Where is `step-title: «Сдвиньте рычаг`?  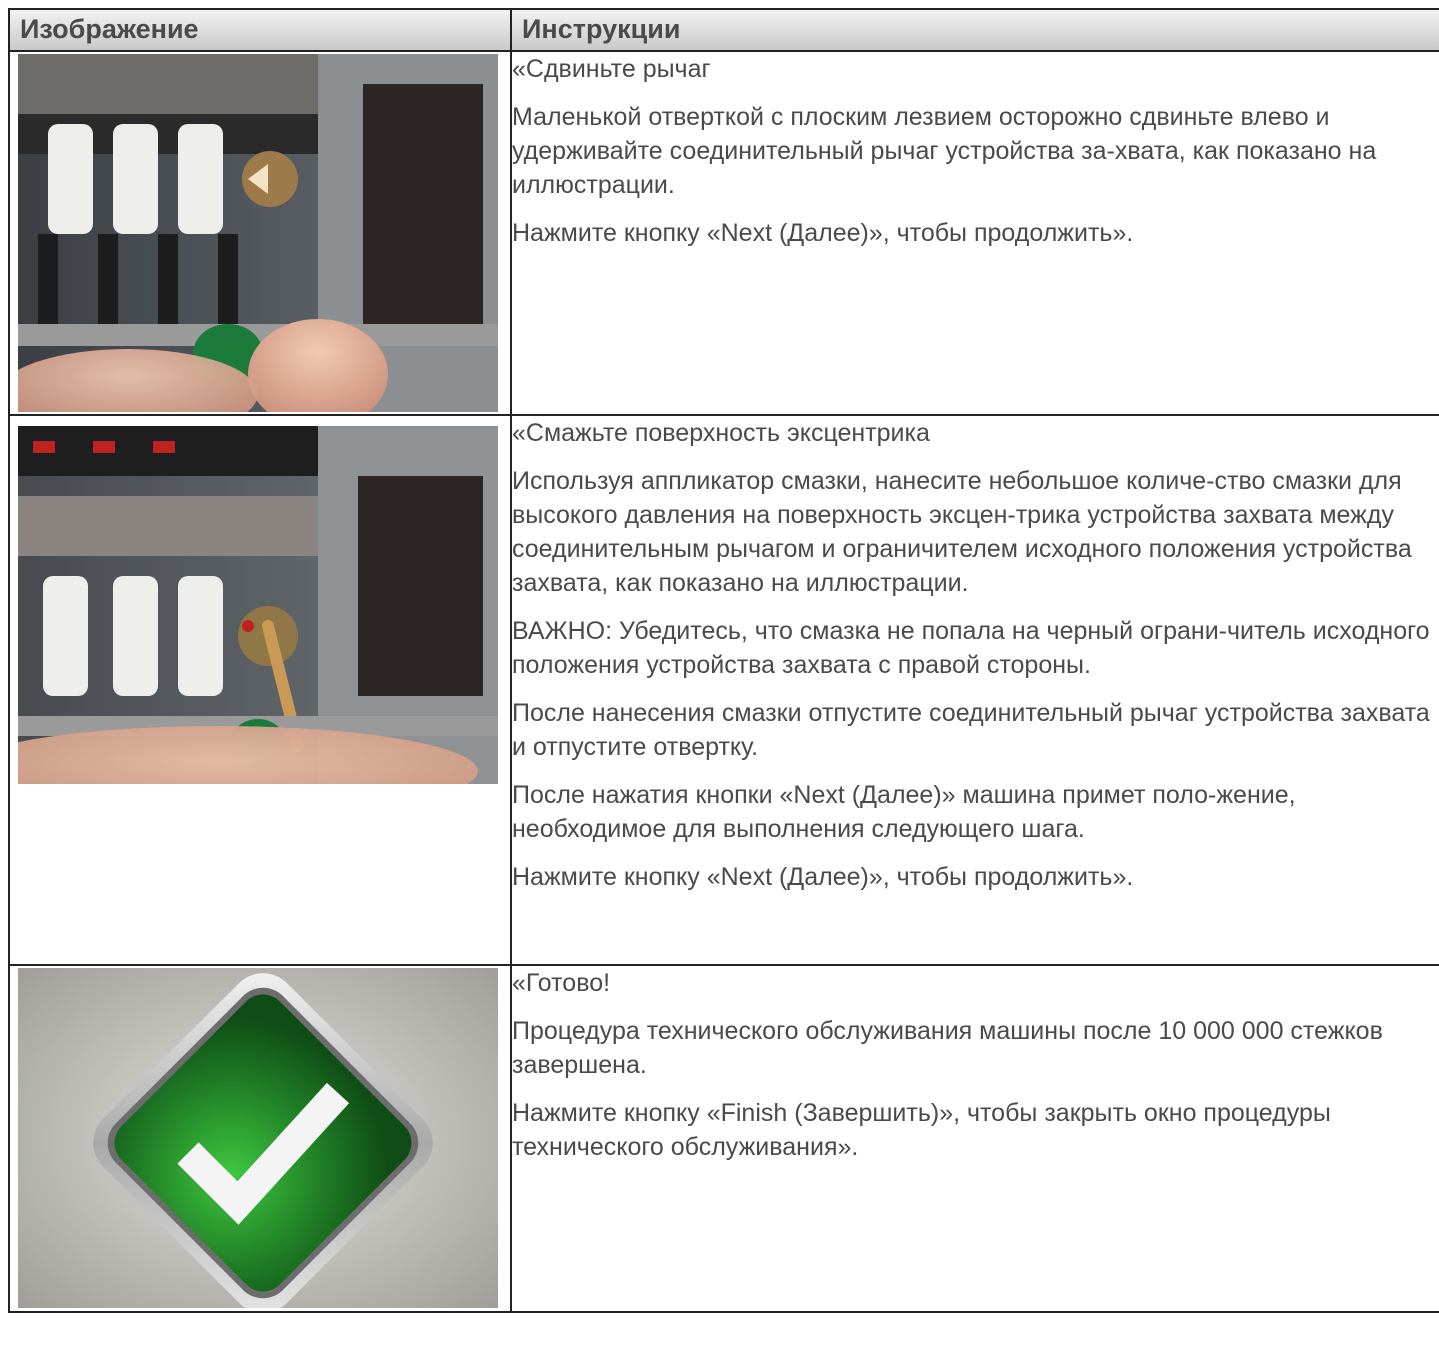
step-title: «Сдвиньте рычаг is located at coordinates (611, 69).